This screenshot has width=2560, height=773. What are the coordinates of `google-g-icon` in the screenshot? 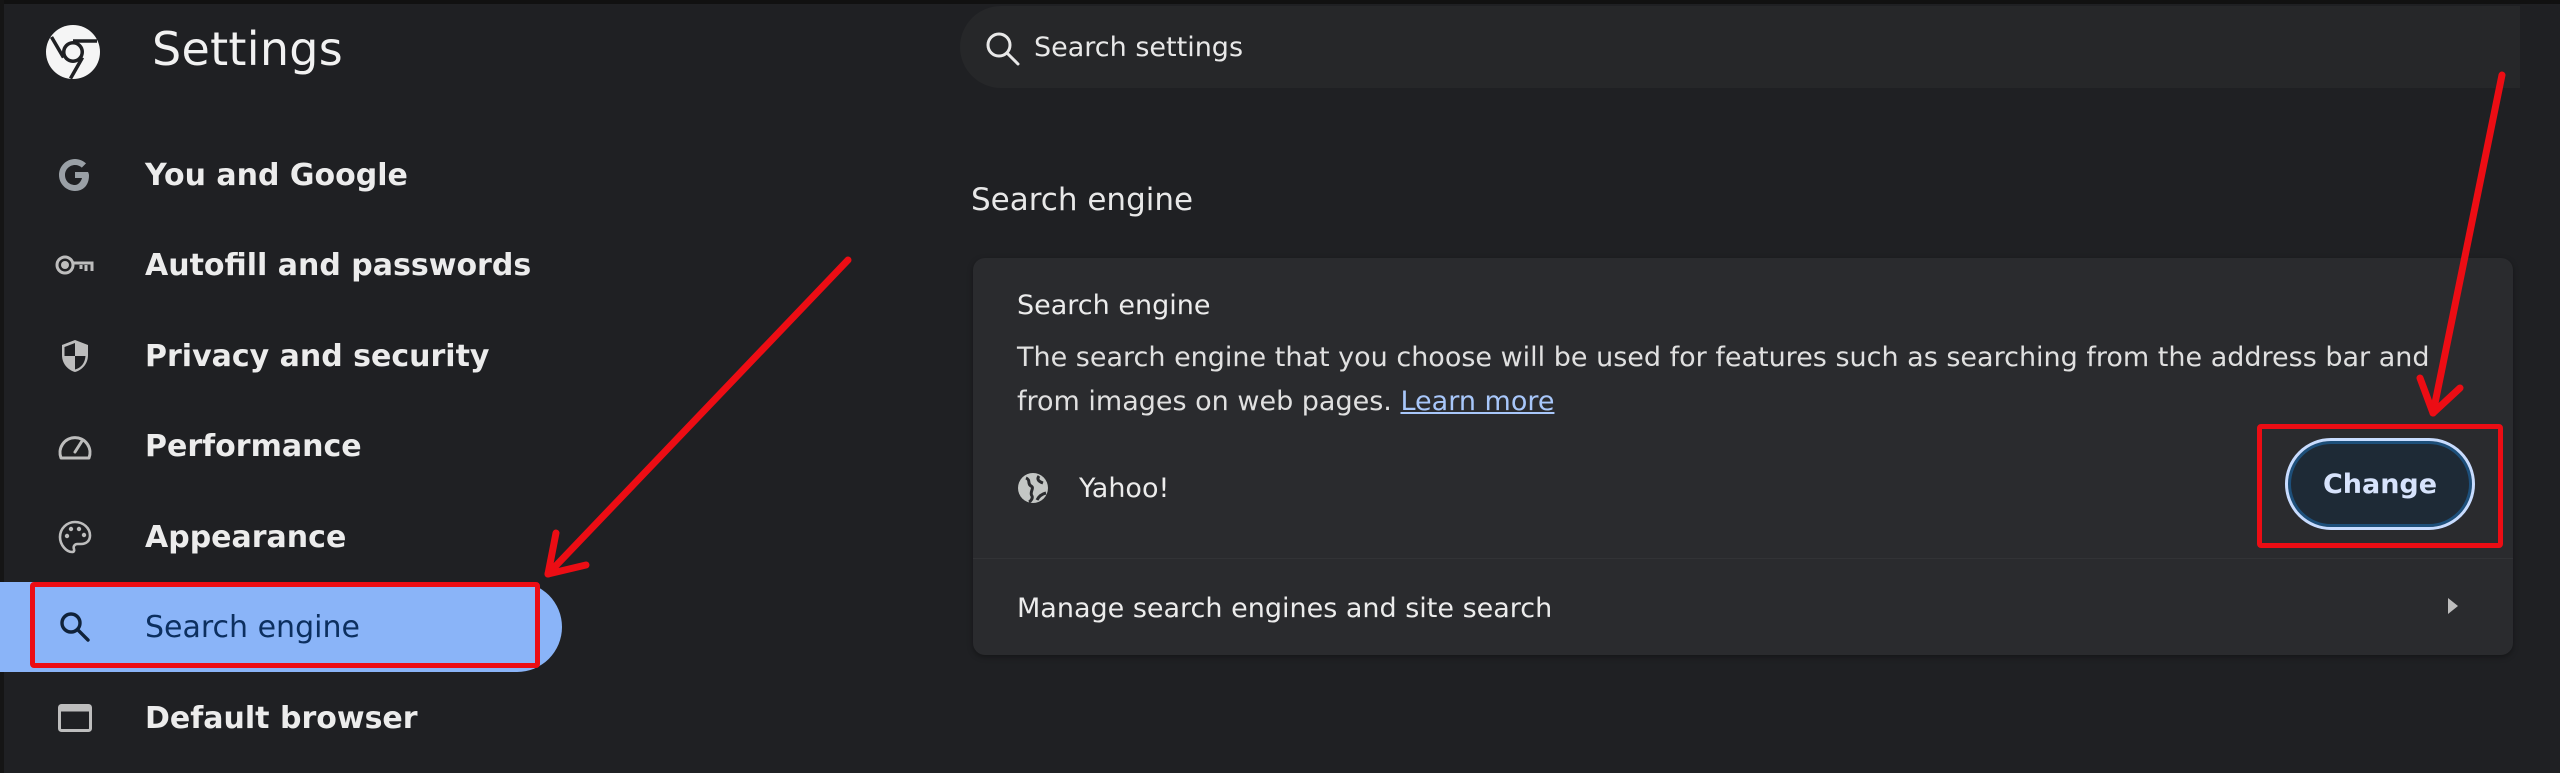 It's located at (75, 175).